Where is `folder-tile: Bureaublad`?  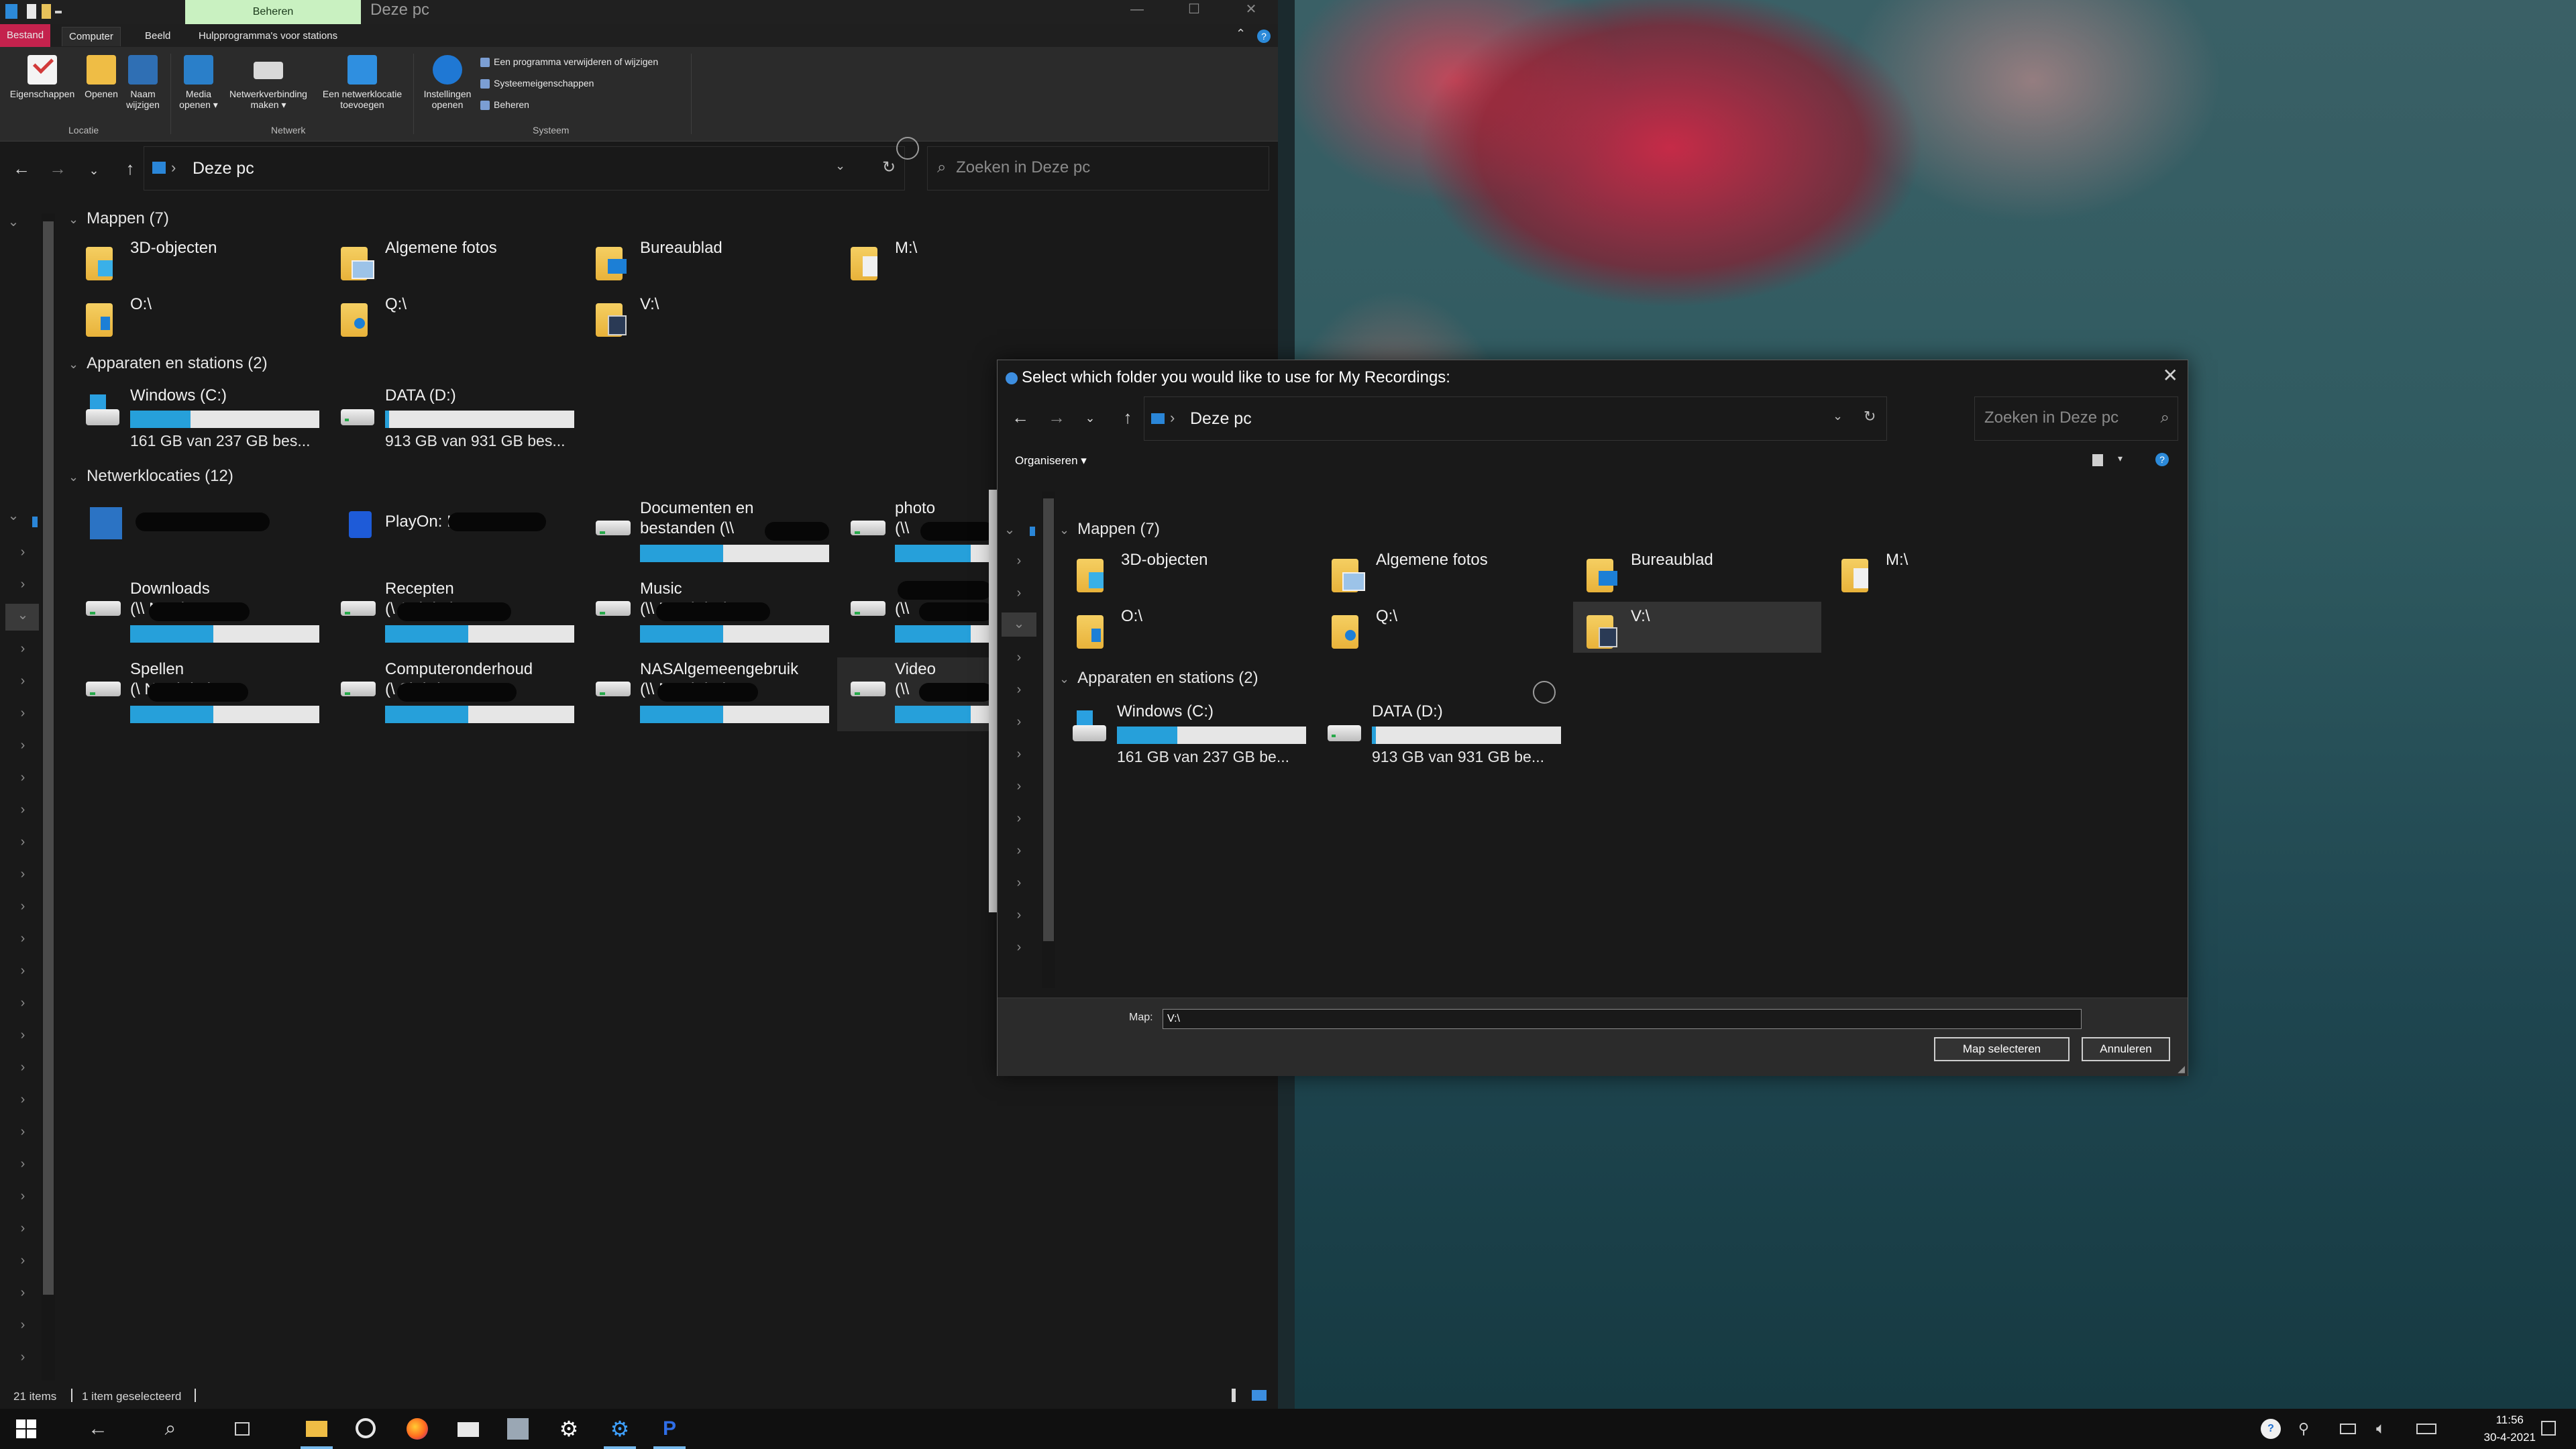 folder-tile: Bureaublad is located at coordinates (1697, 575).